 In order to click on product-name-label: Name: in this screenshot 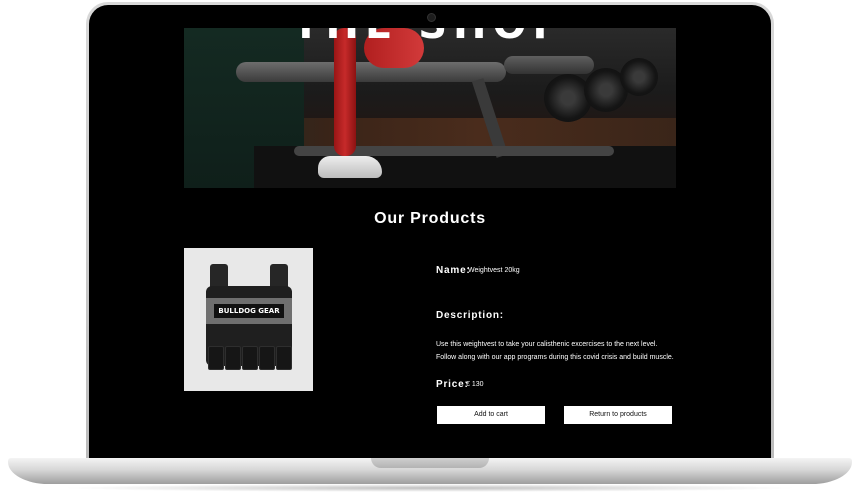, I will do `click(453, 270)`.